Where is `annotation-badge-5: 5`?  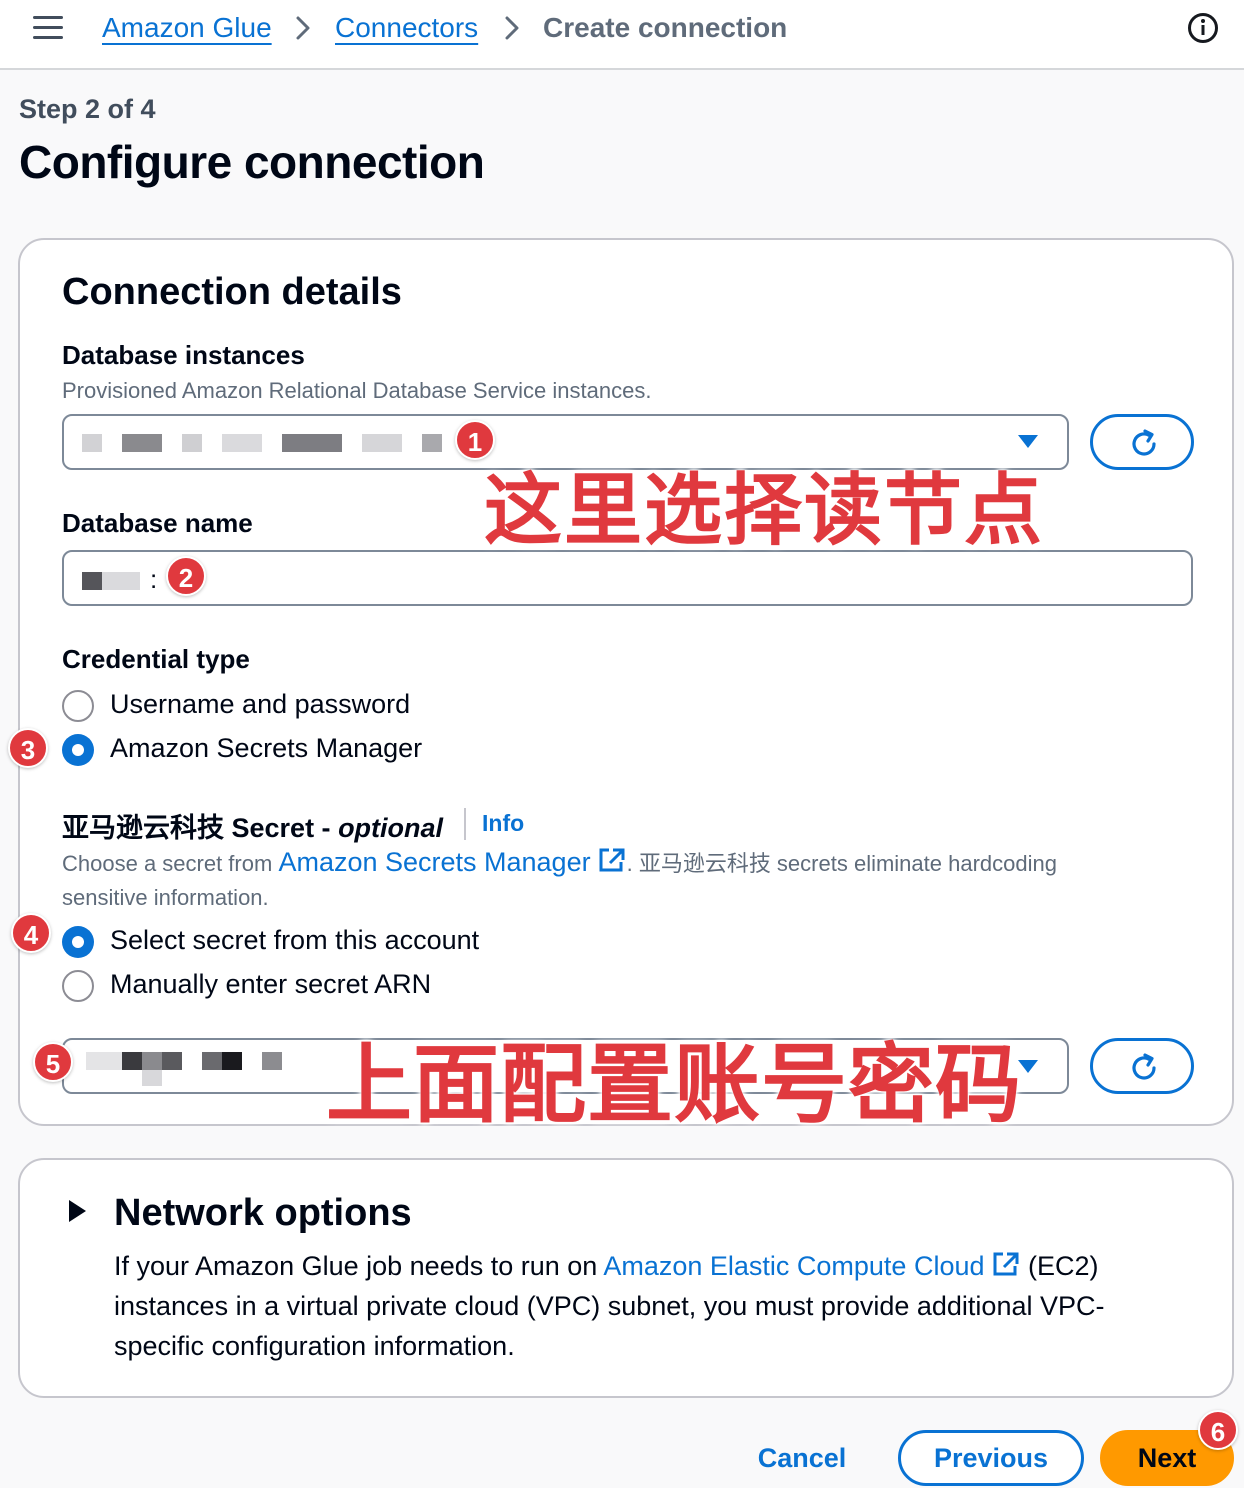
annotation-badge-5: 5 is located at coordinates (53, 1062).